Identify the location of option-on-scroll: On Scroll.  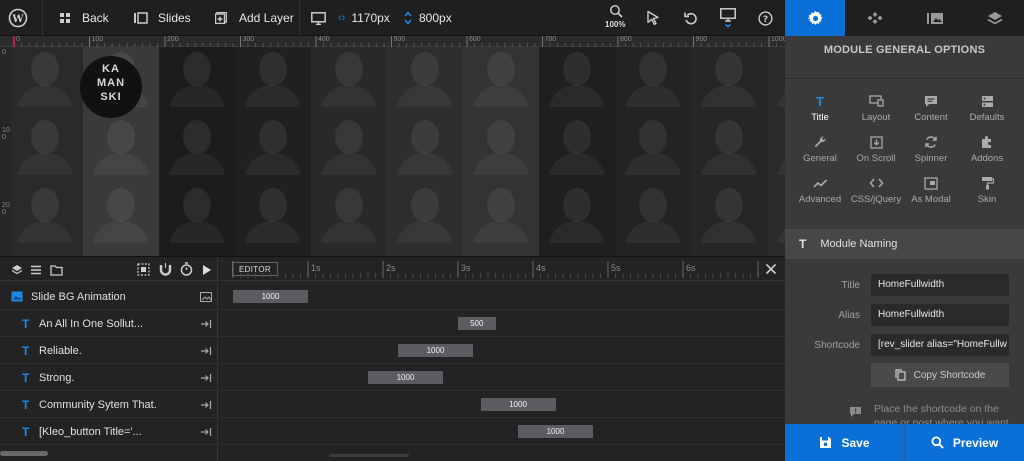
(876, 153).